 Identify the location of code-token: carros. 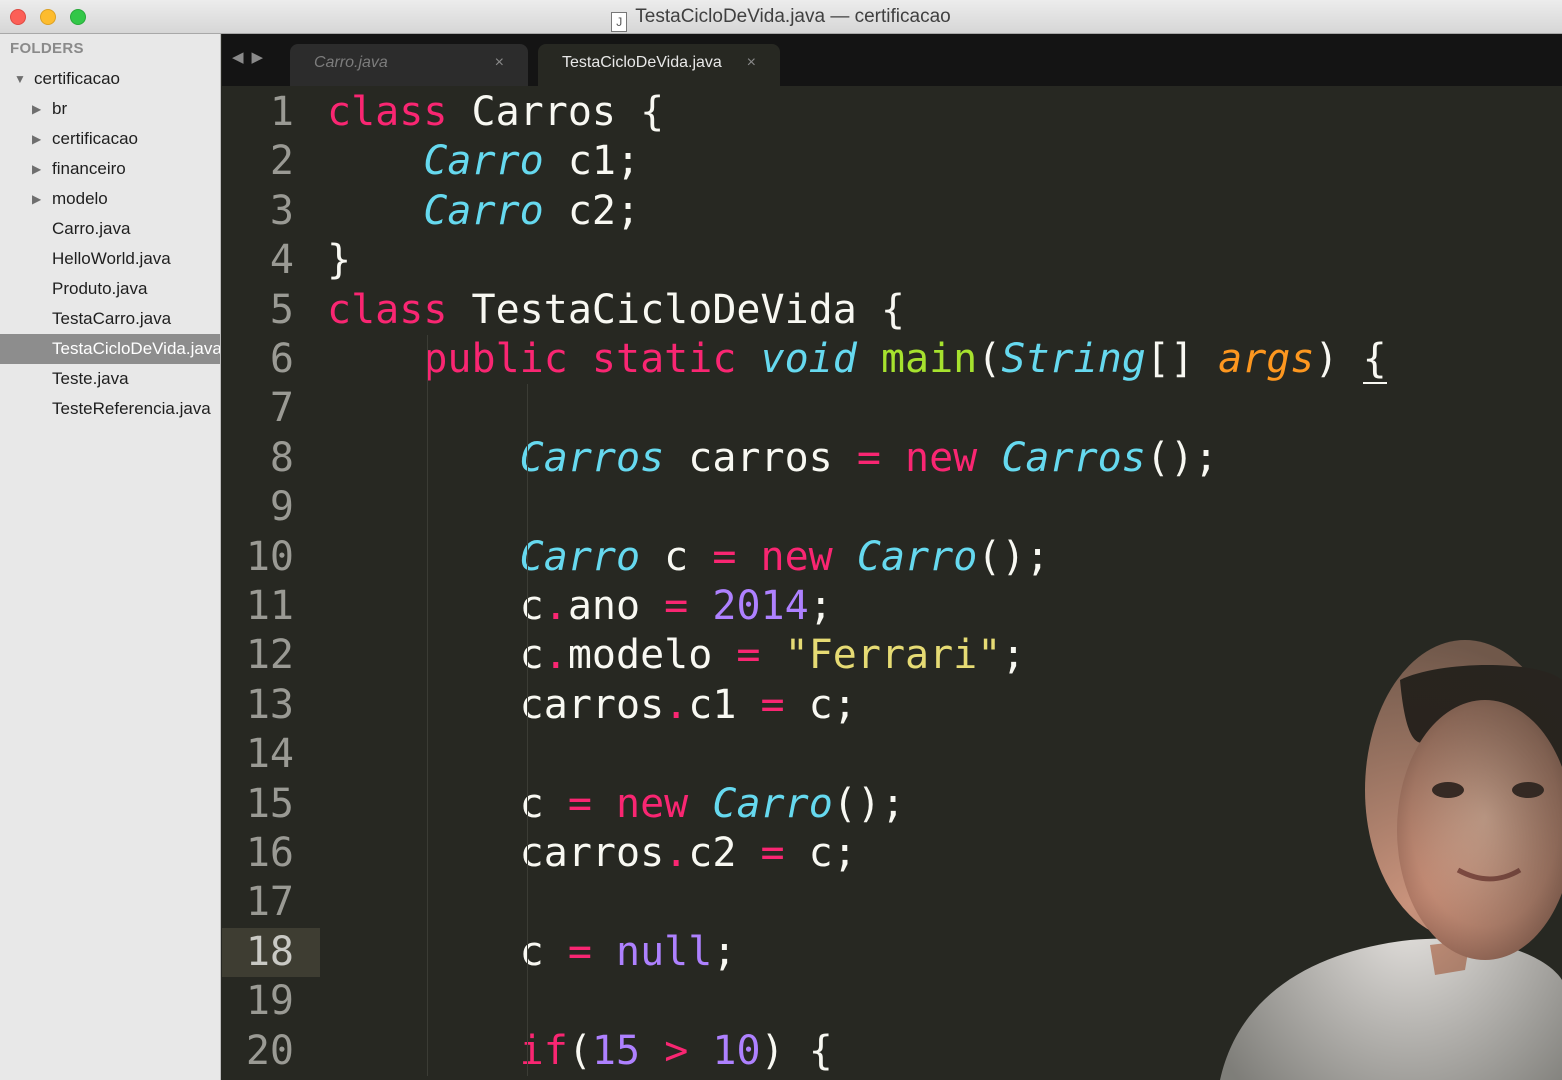
(496, 704).